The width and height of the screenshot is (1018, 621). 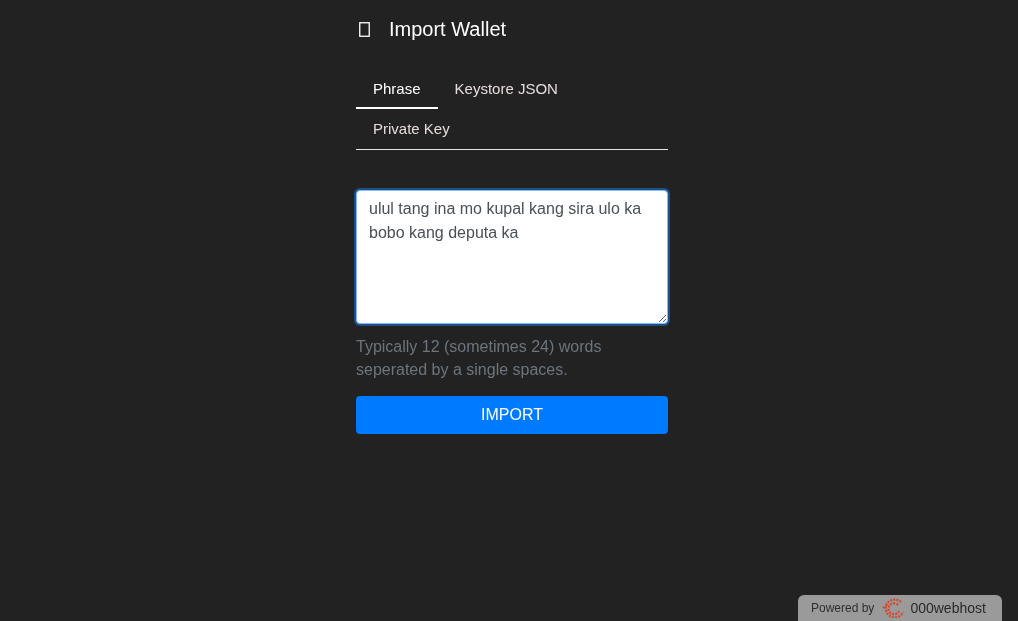 What do you see at coordinates (843, 608) in the screenshot?
I see `powered-by-label: Powered by` at bounding box center [843, 608].